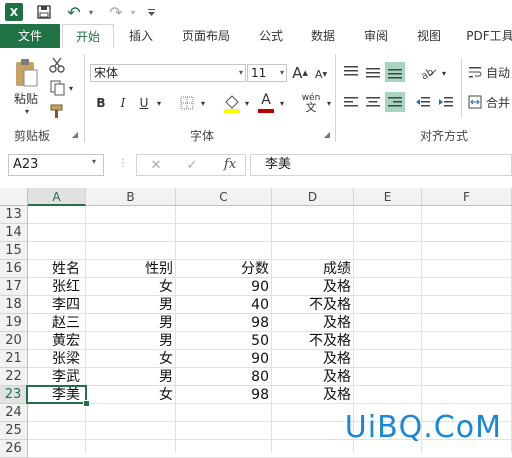  I want to click on tab-insert: 插入, so click(141, 36).